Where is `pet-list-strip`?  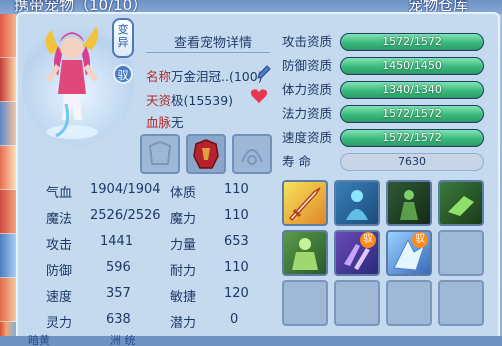
pet-list-strip is located at coordinates (8, 180).